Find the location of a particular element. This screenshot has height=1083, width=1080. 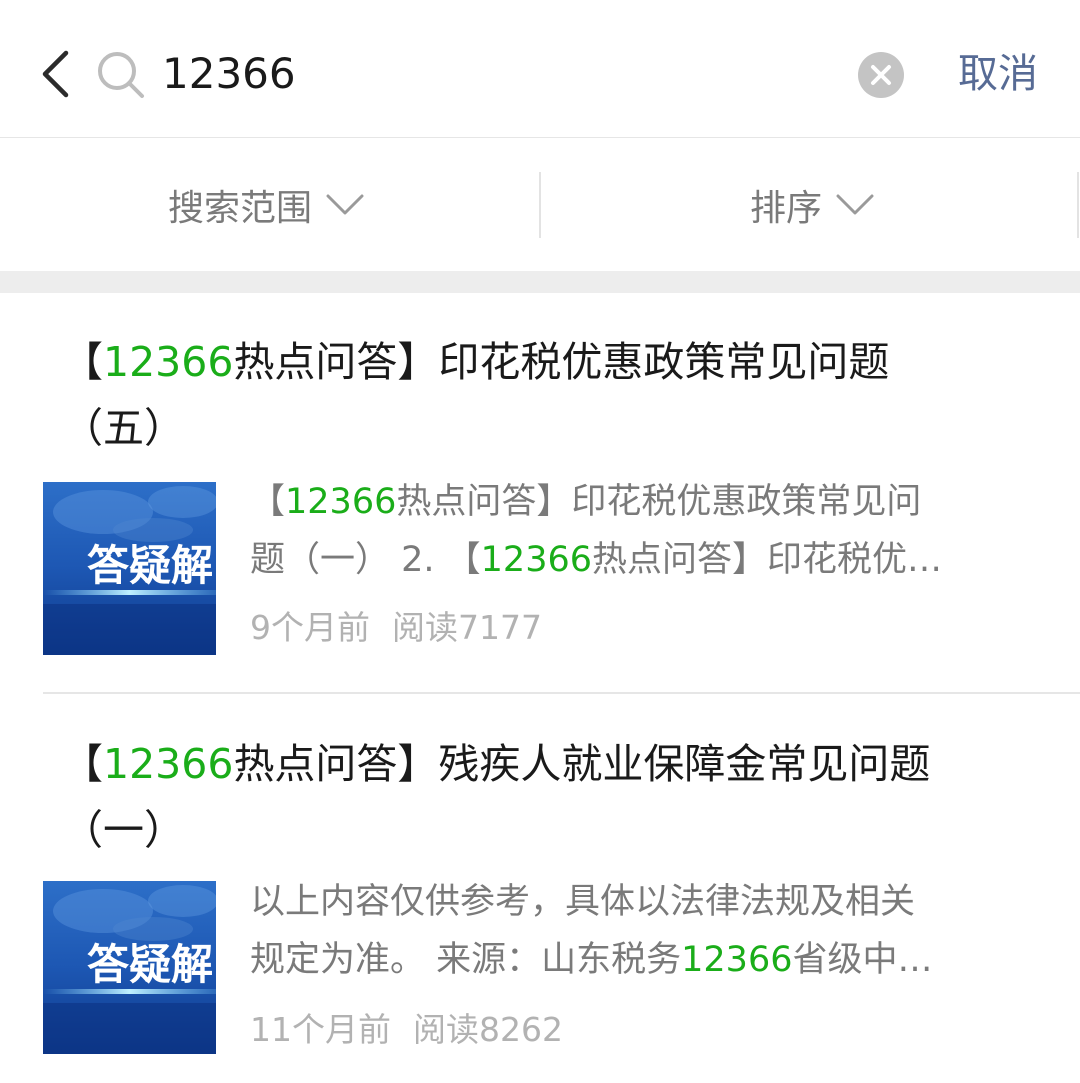

section-separator is located at coordinates (540, 282).